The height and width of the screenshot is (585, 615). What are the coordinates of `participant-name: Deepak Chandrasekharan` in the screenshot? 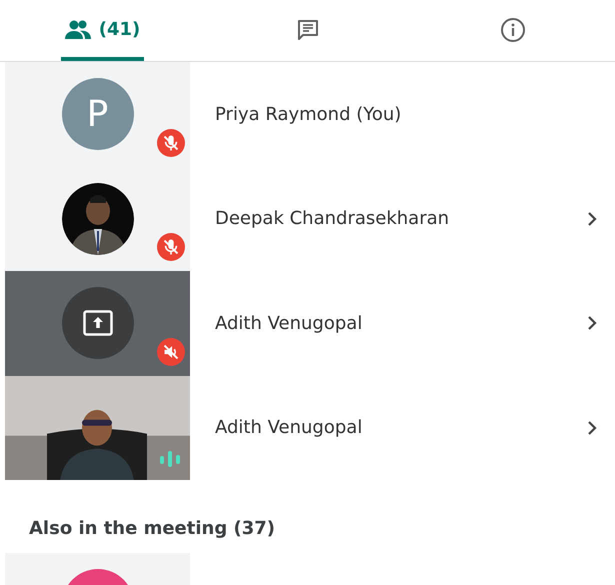 It's located at (332, 219).